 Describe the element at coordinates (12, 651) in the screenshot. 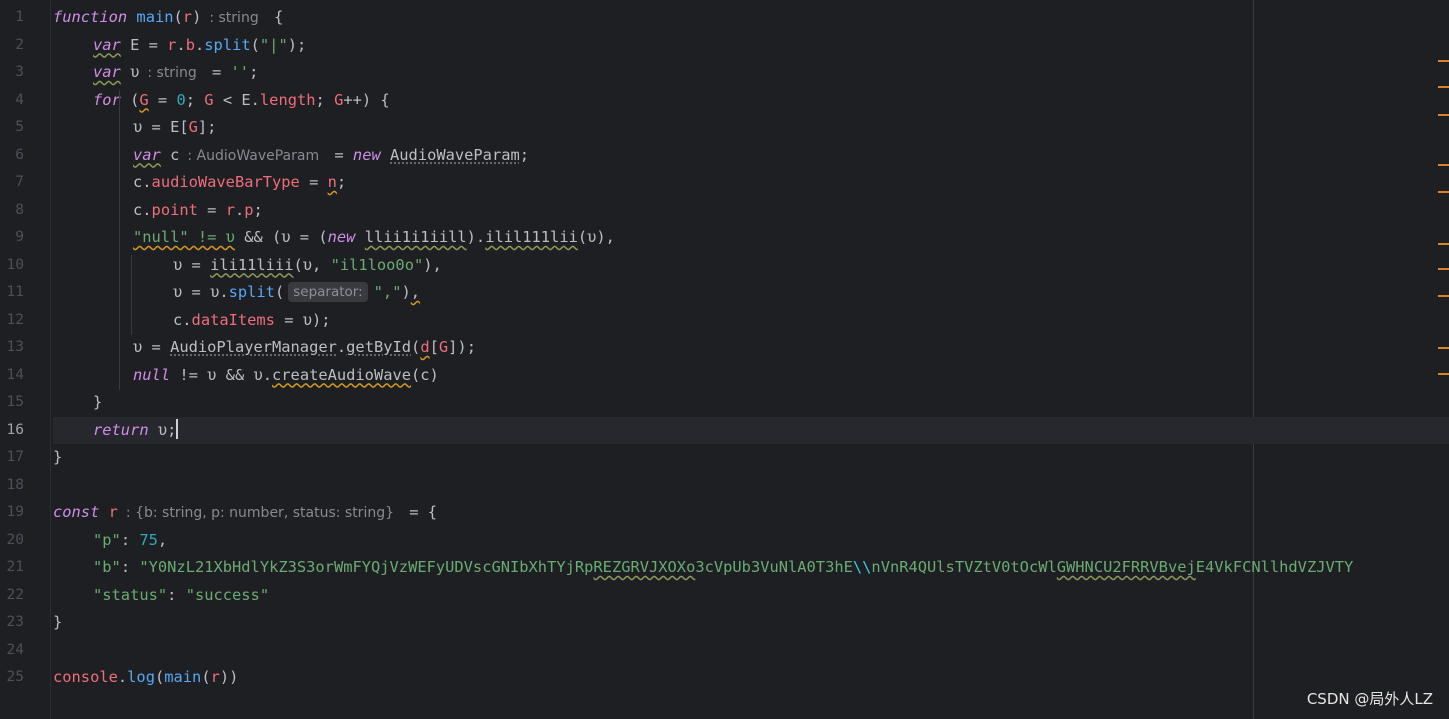

I see `line-number: 24` at that location.